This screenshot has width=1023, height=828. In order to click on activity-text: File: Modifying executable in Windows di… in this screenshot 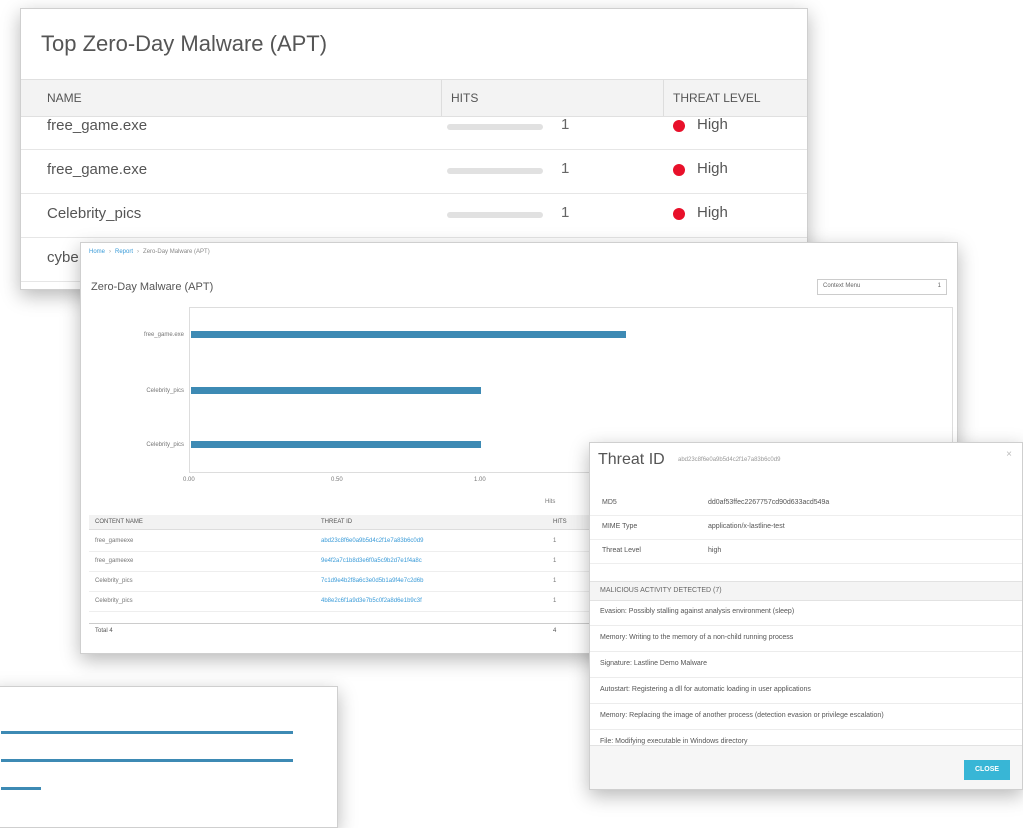, I will do `click(674, 741)`.